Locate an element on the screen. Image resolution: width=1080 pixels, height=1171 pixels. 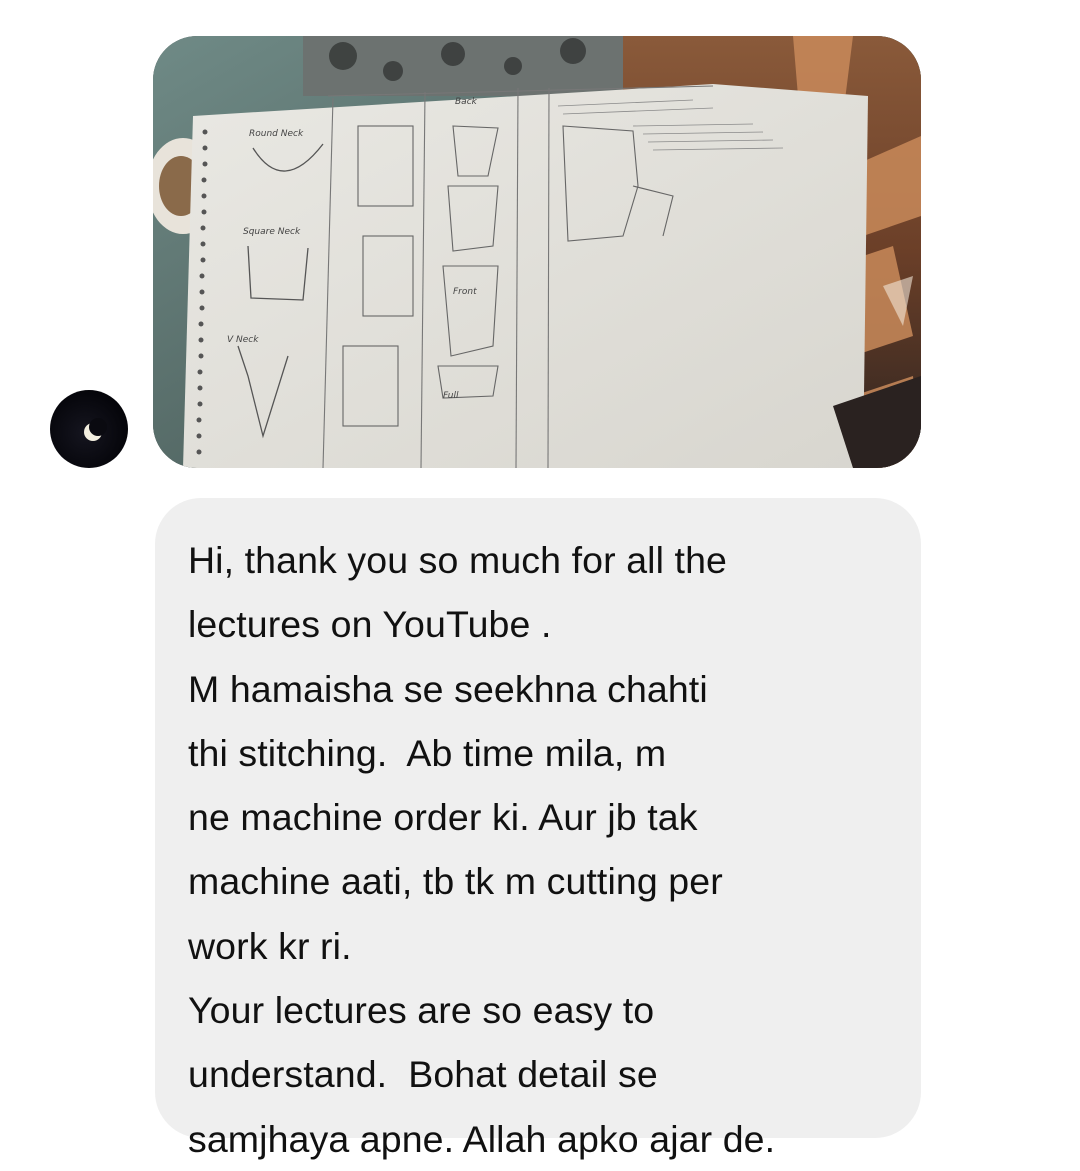
message-line: Your lectures are so easy to is located at coordinates (421, 1010).